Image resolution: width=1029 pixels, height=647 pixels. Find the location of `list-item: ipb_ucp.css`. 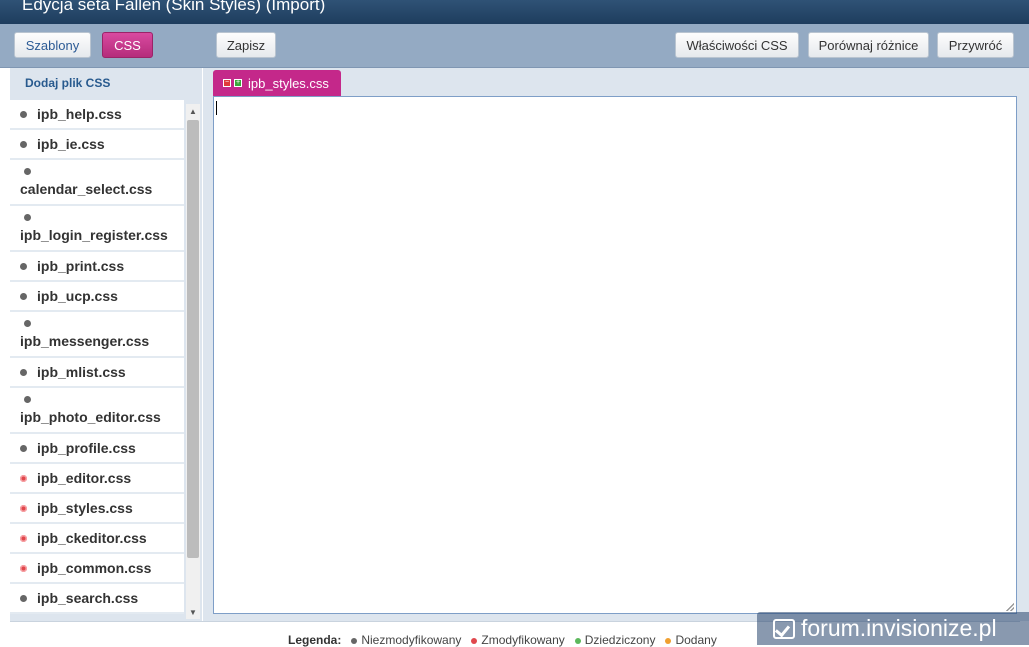

list-item: ipb_ucp.css is located at coordinates (97, 297).